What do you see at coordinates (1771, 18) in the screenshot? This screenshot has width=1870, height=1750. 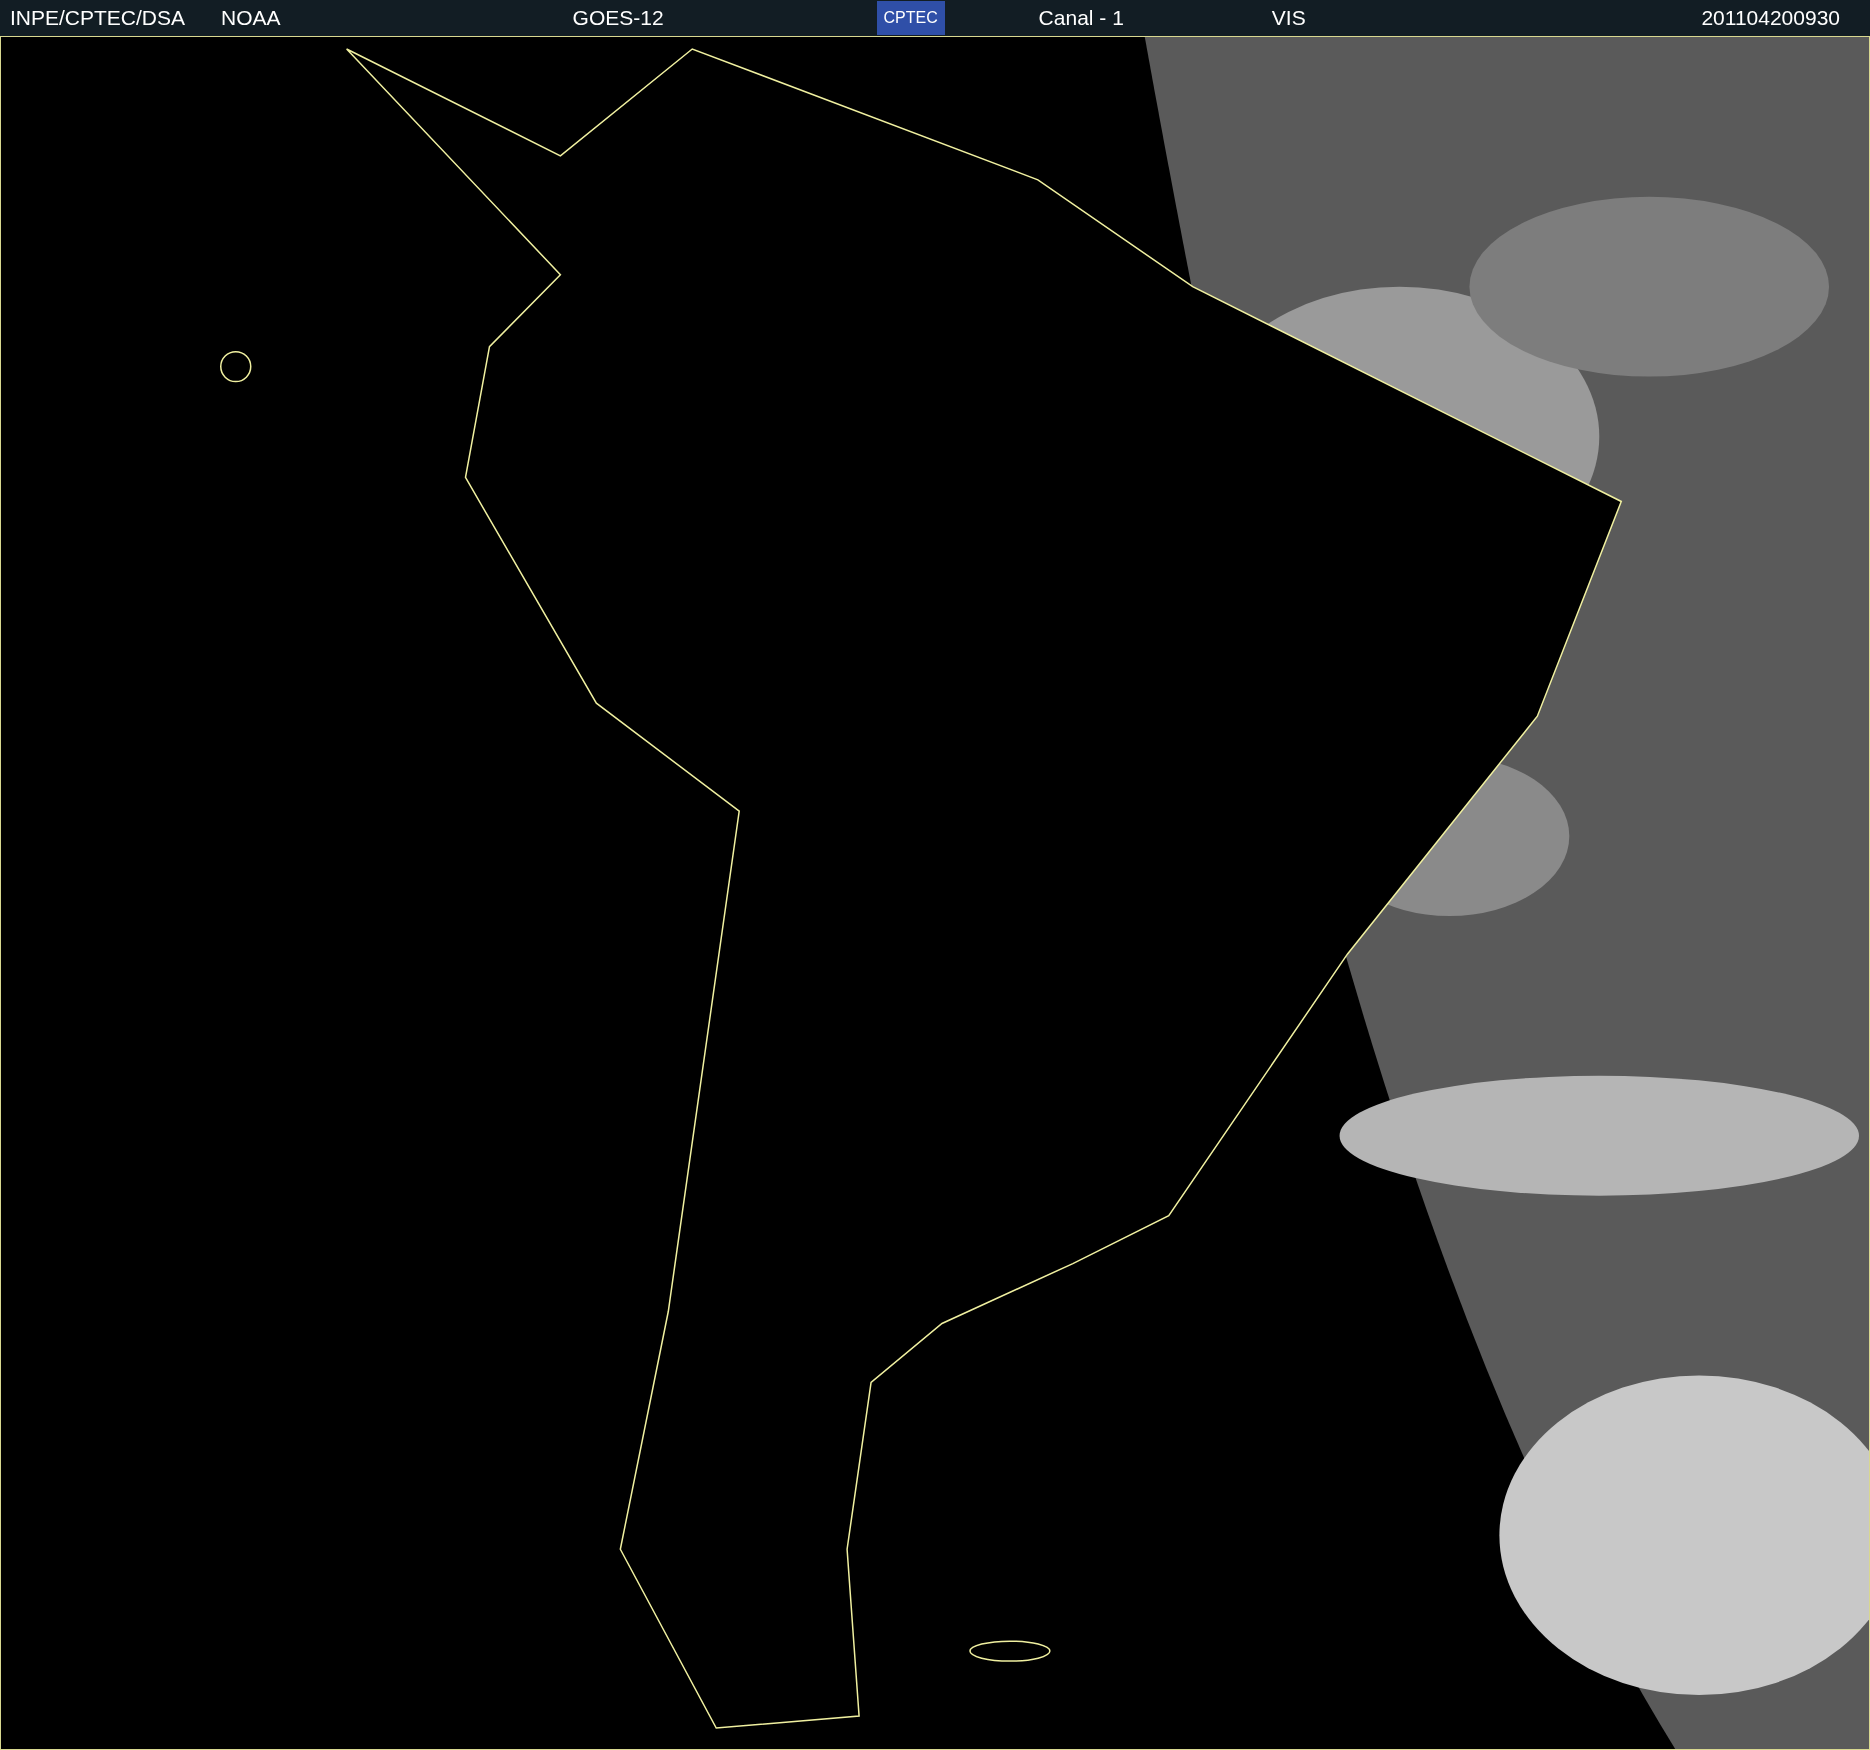 I see `timestamp: 201104200930` at bounding box center [1771, 18].